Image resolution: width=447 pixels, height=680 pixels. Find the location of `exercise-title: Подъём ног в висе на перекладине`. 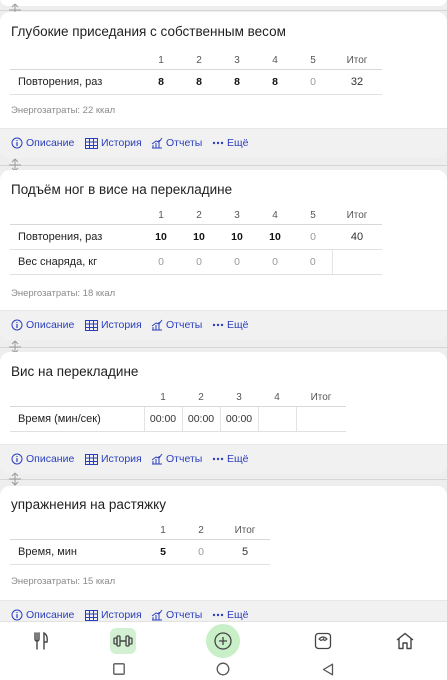

exercise-title: Подъём ног в висе на перекладине is located at coordinates (122, 189).